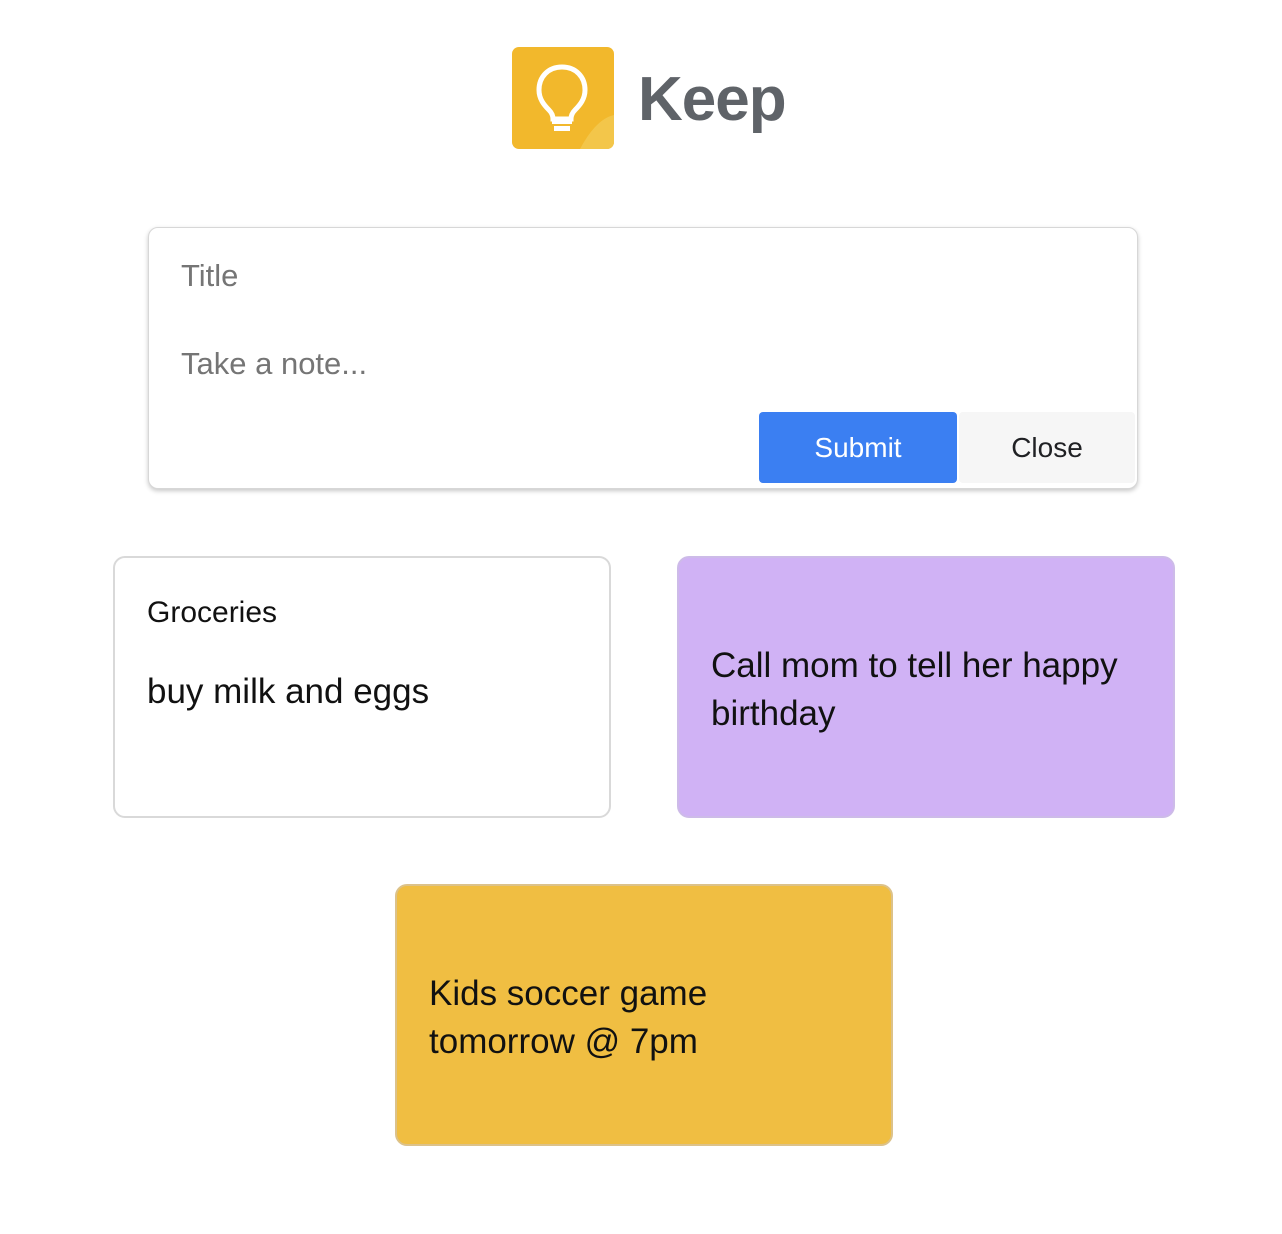 The height and width of the screenshot is (1234, 1282). I want to click on keep-logo, so click(563, 98).